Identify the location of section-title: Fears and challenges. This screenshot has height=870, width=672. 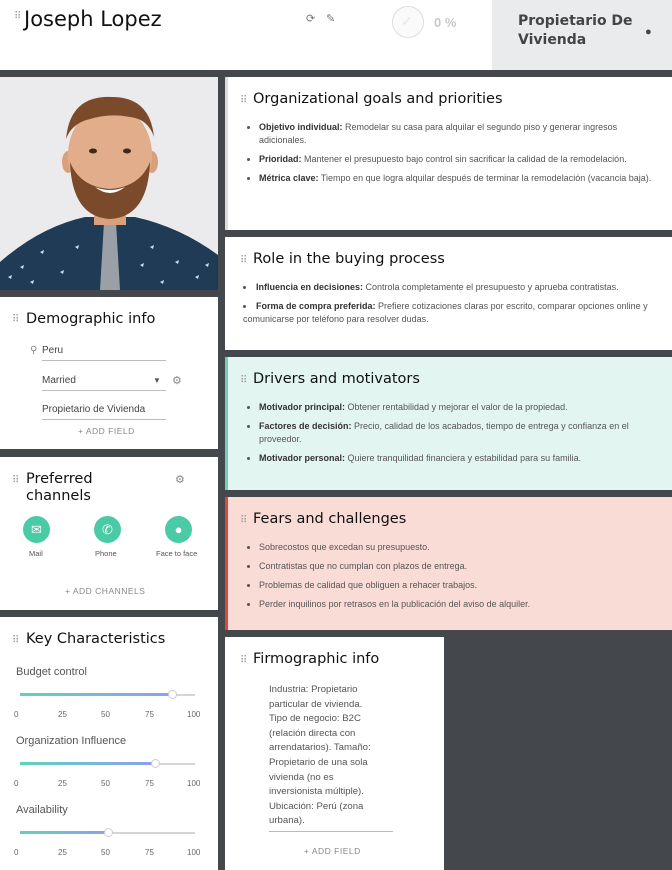
(330, 519).